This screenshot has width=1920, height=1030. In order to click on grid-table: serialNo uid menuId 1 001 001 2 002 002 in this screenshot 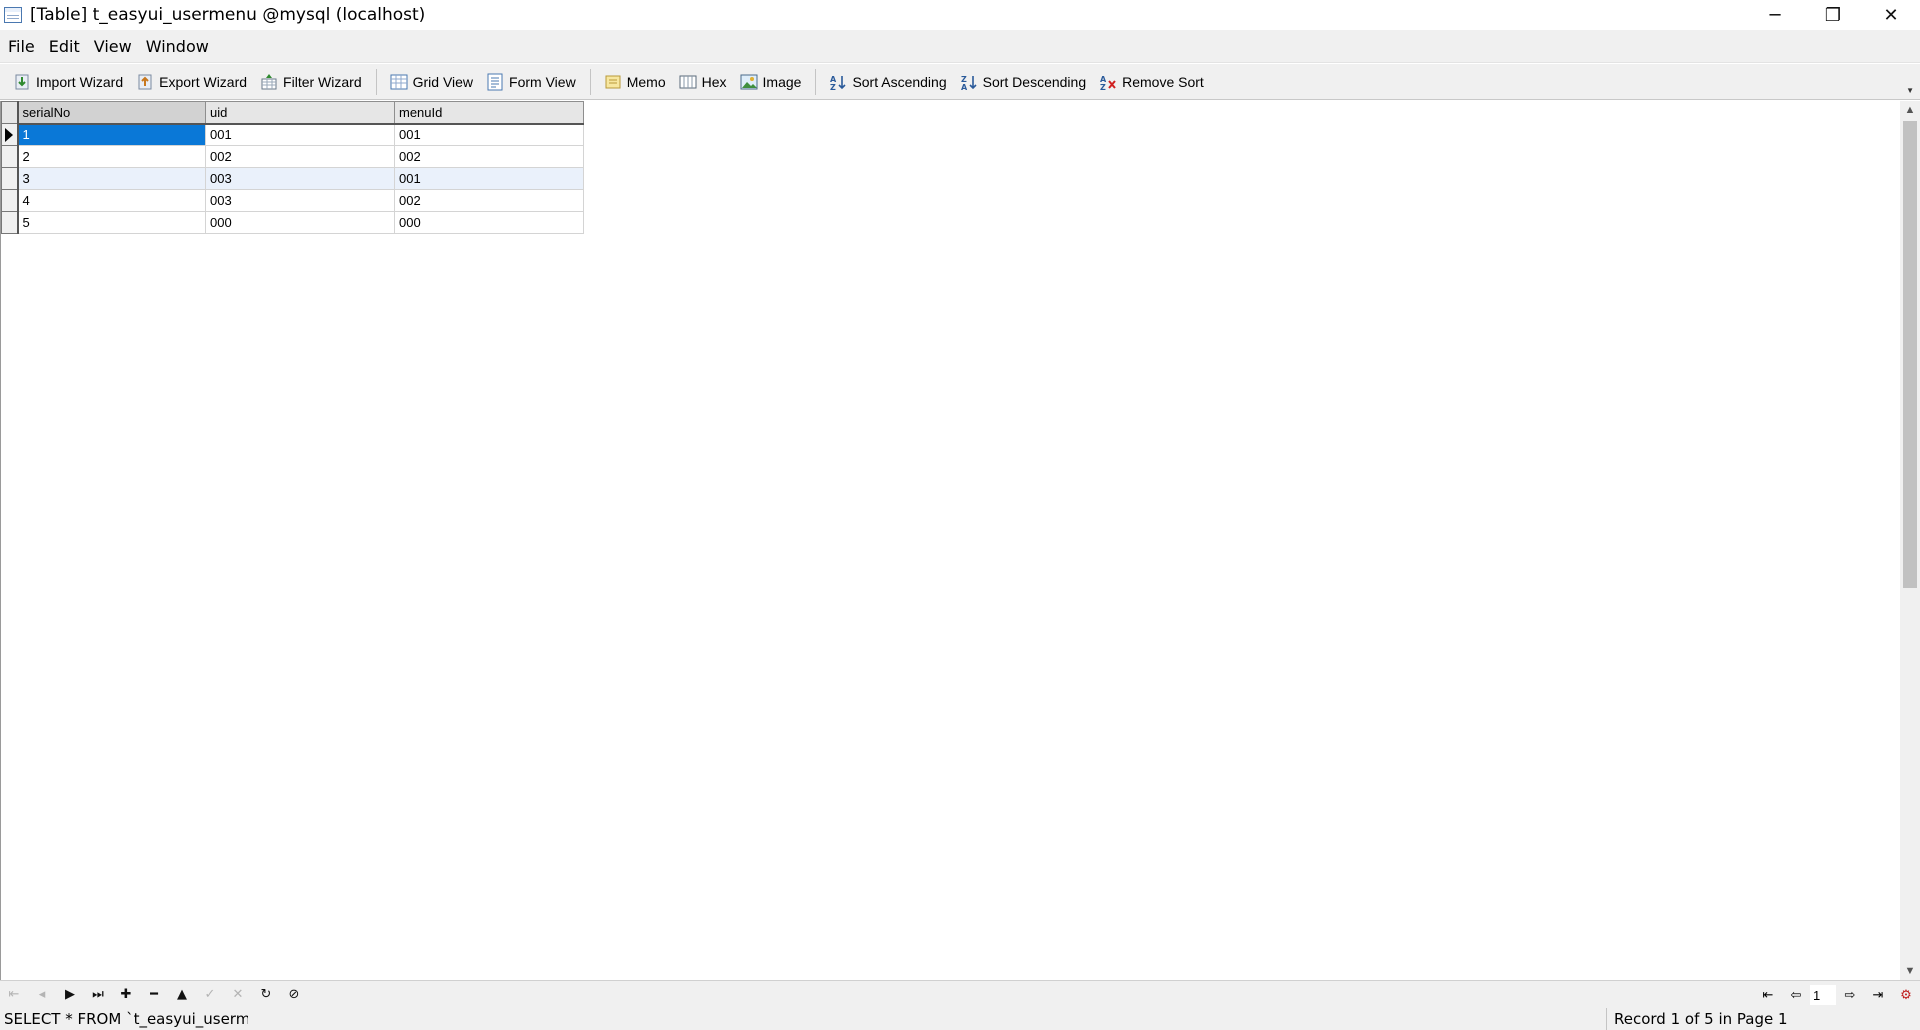, I will do `click(292, 167)`.